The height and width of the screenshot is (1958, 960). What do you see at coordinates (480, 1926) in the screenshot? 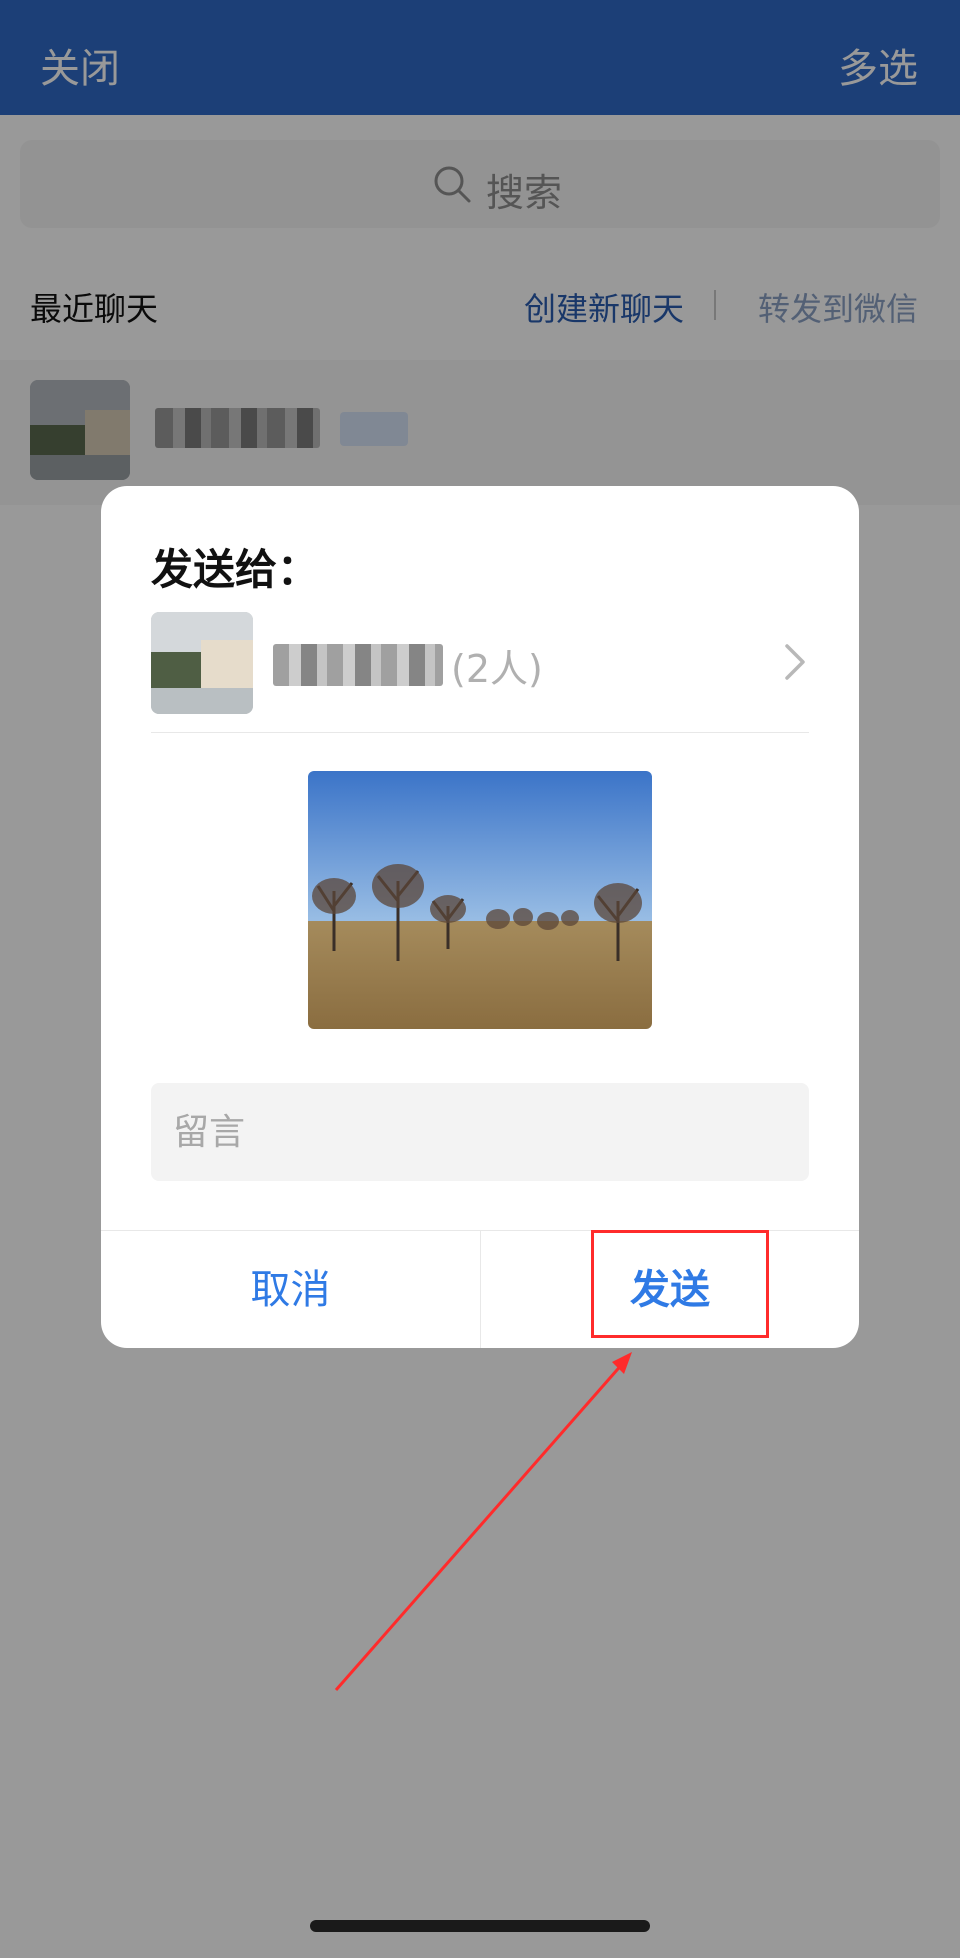
I see `home-indicator` at bounding box center [480, 1926].